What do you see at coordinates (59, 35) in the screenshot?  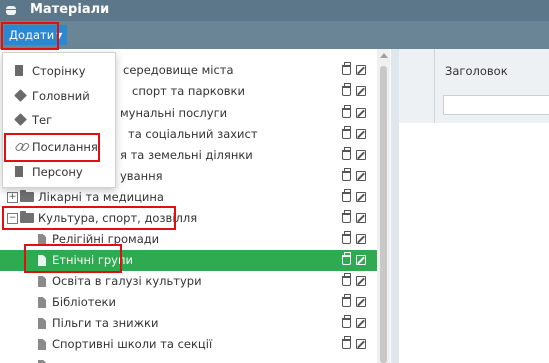 I see `chevron-down-icon: ▼` at bounding box center [59, 35].